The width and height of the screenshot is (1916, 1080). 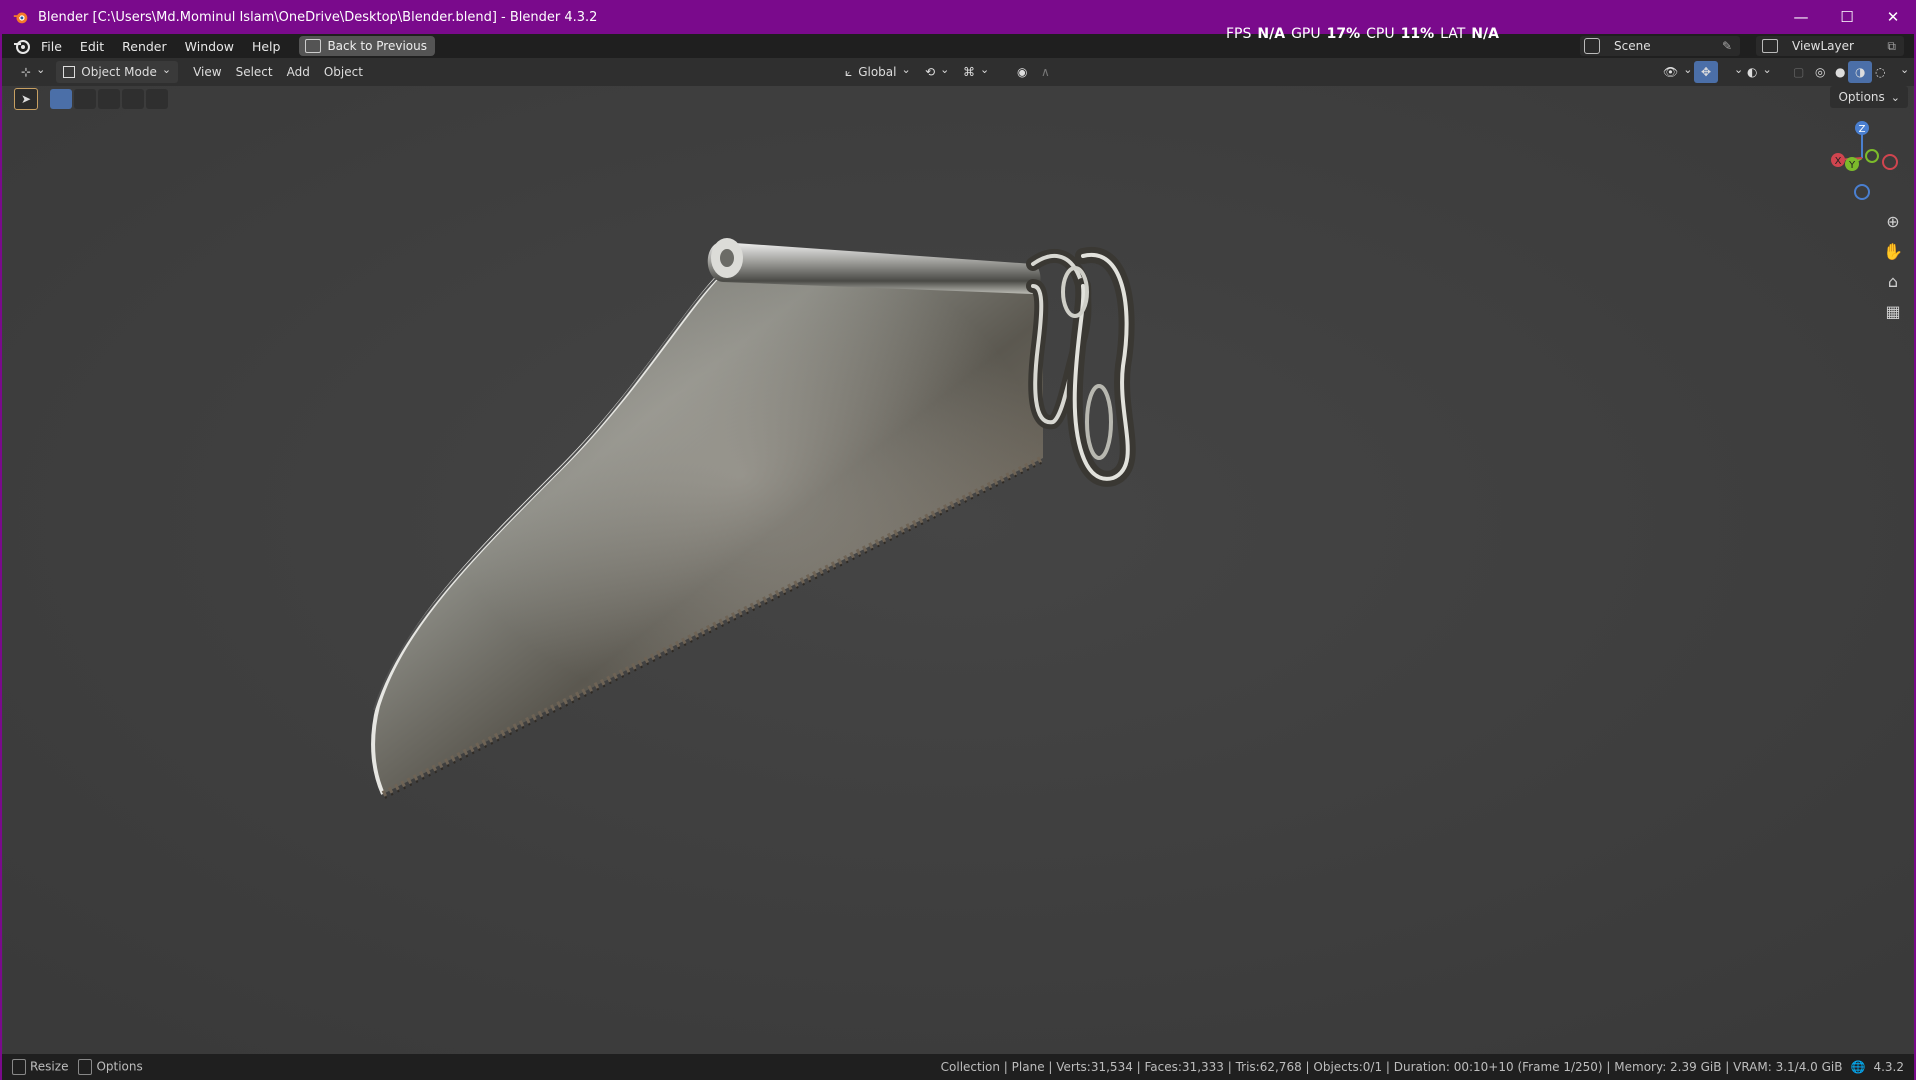 I want to click on menu-object: Object, so click(x=343, y=72).